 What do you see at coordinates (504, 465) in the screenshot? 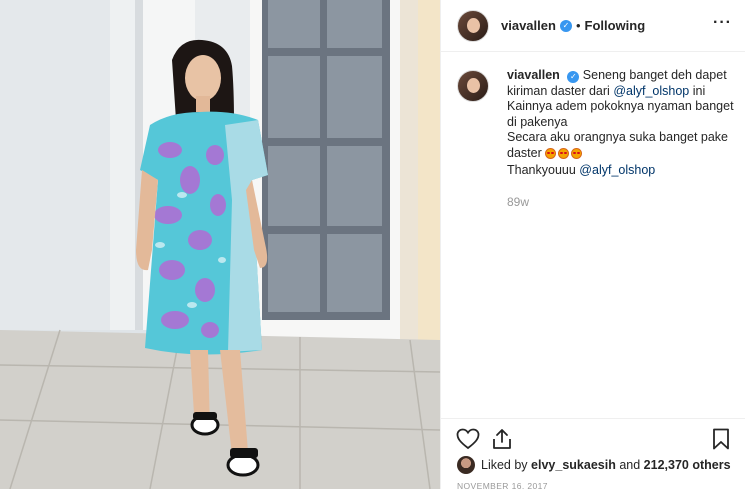
I see `likes-prefix: Liked by` at bounding box center [504, 465].